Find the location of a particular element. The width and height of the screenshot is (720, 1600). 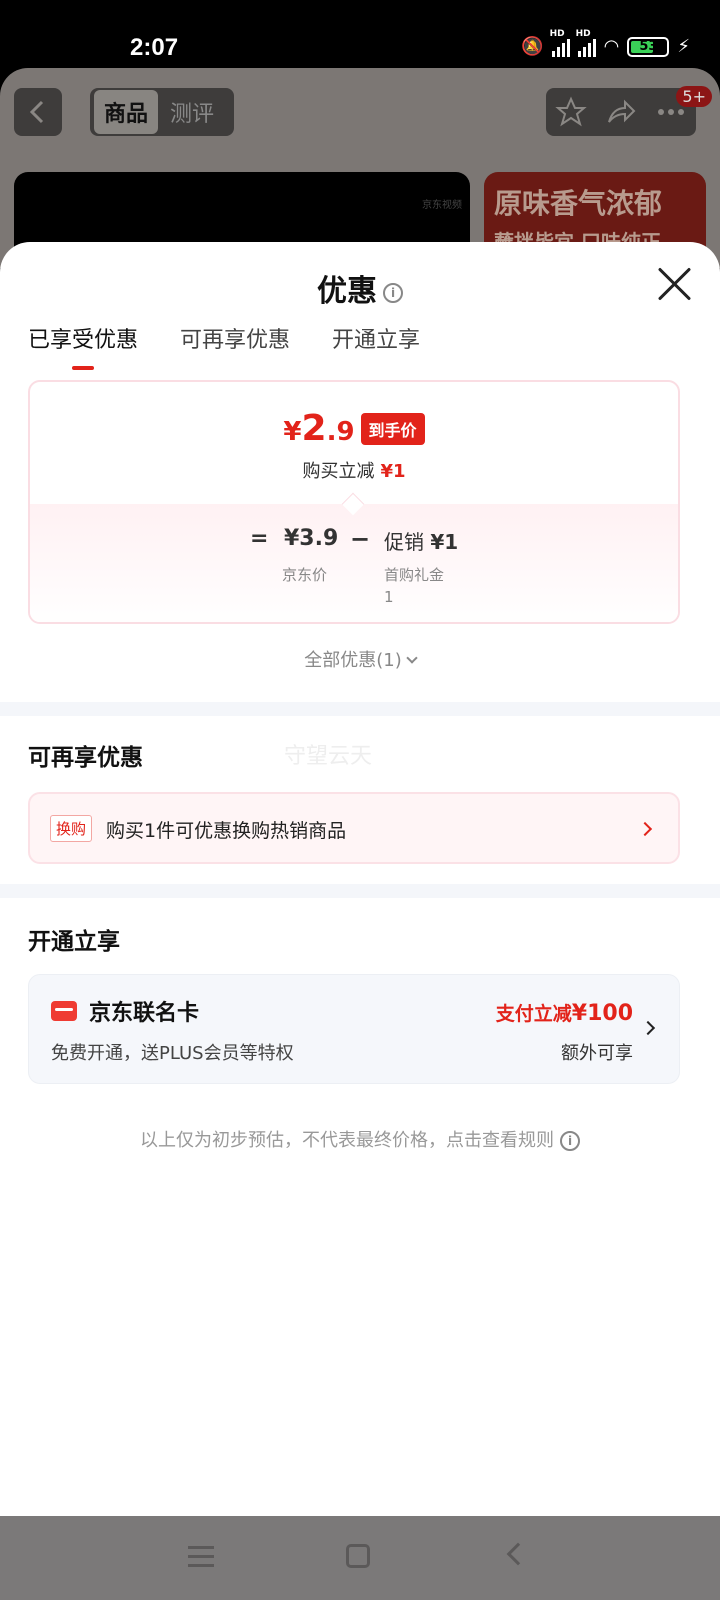

menu-icon is located at coordinates (201, 1557).